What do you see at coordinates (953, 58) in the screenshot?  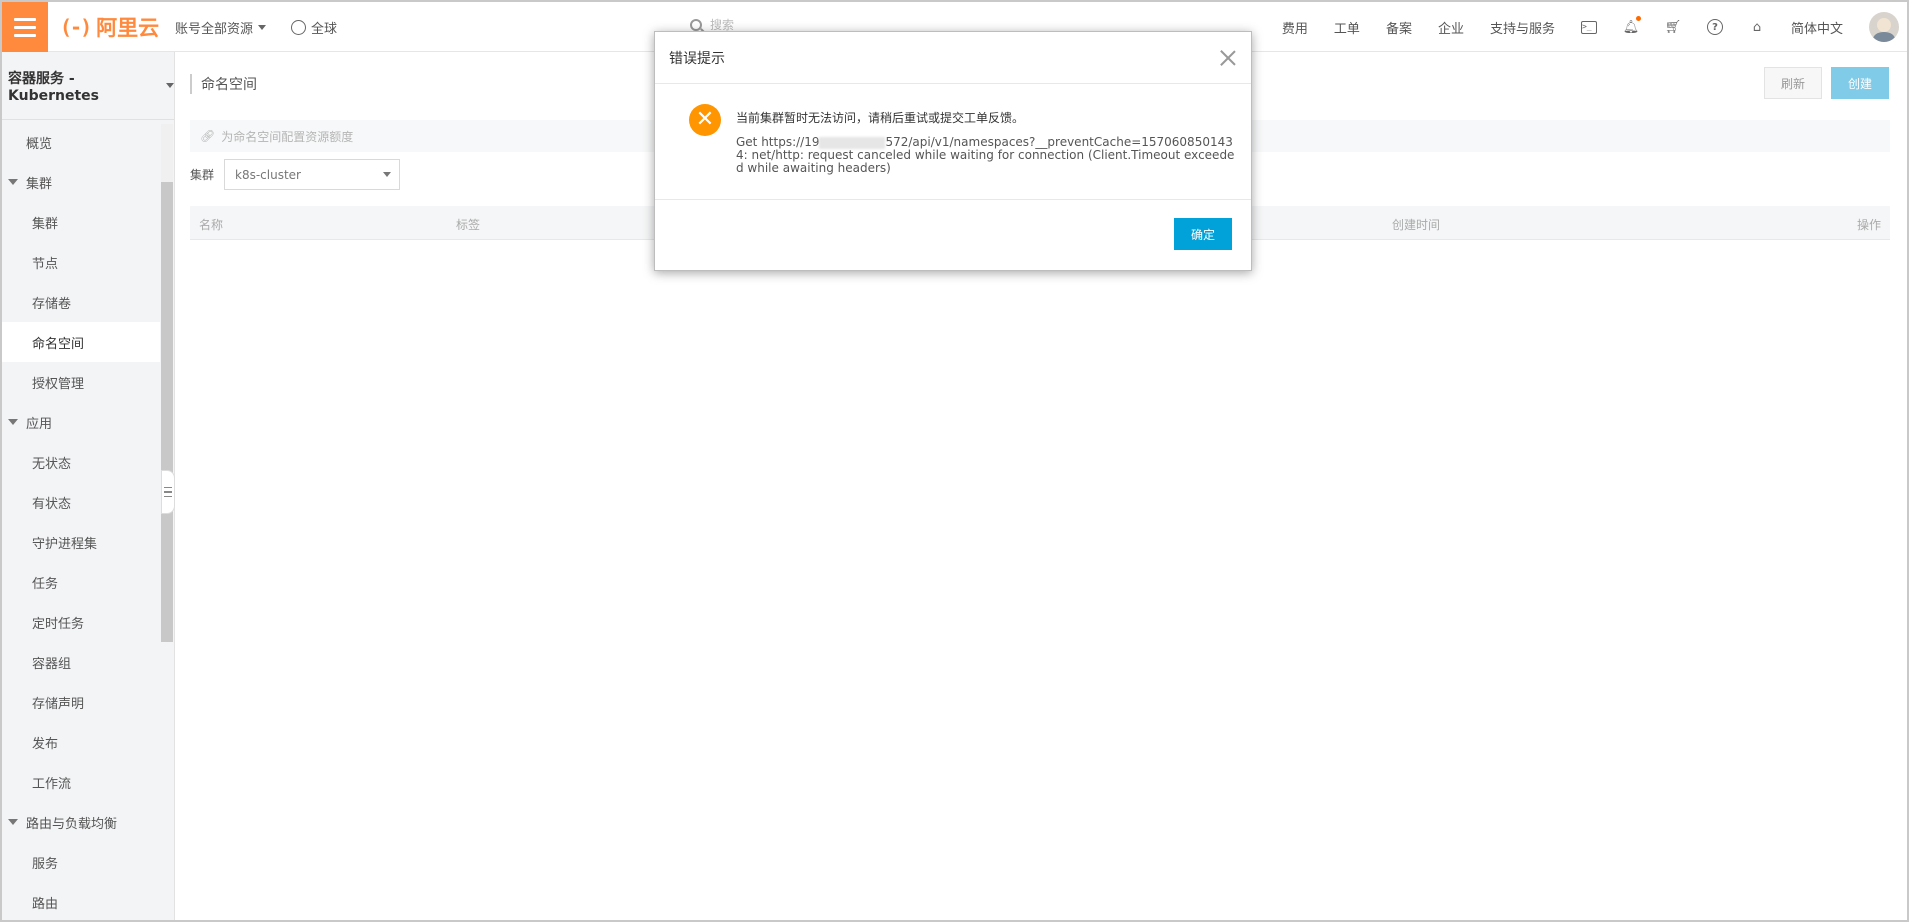 I see `dialog-header: 错误提示` at bounding box center [953, 58].